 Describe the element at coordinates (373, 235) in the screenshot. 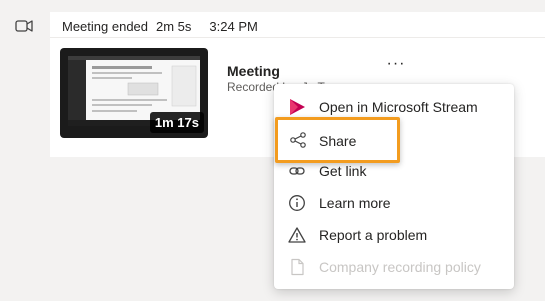

I see `menu-item-label: Report a problem` at that location.